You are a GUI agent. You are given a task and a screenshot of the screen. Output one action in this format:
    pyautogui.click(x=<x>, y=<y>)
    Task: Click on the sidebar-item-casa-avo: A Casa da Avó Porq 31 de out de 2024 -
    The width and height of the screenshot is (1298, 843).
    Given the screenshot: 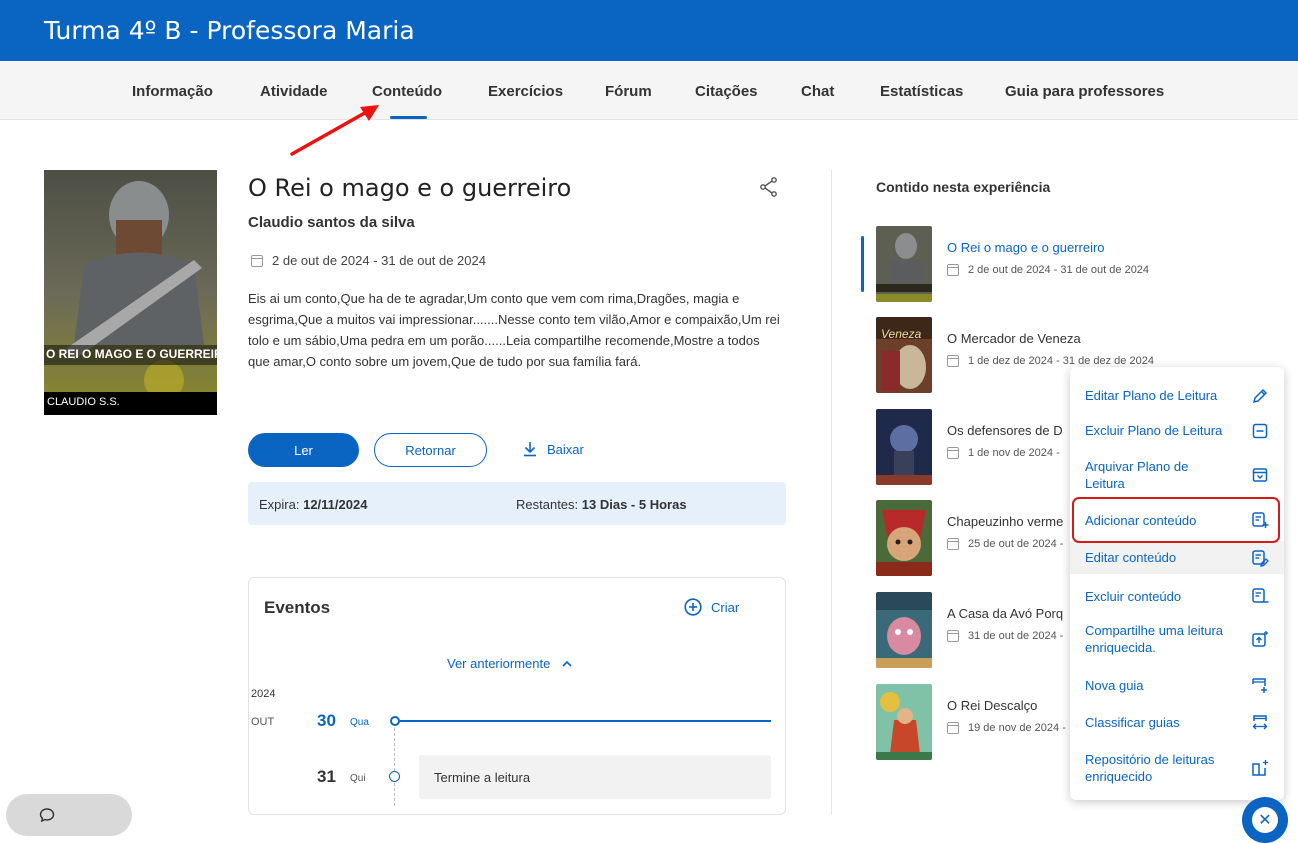 What is the action you would take?
    pyautogui.click(x=976, y=631)
    